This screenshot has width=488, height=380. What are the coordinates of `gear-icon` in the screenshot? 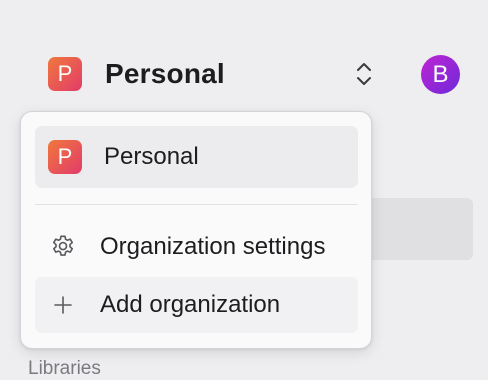 It's located at (63, 247).